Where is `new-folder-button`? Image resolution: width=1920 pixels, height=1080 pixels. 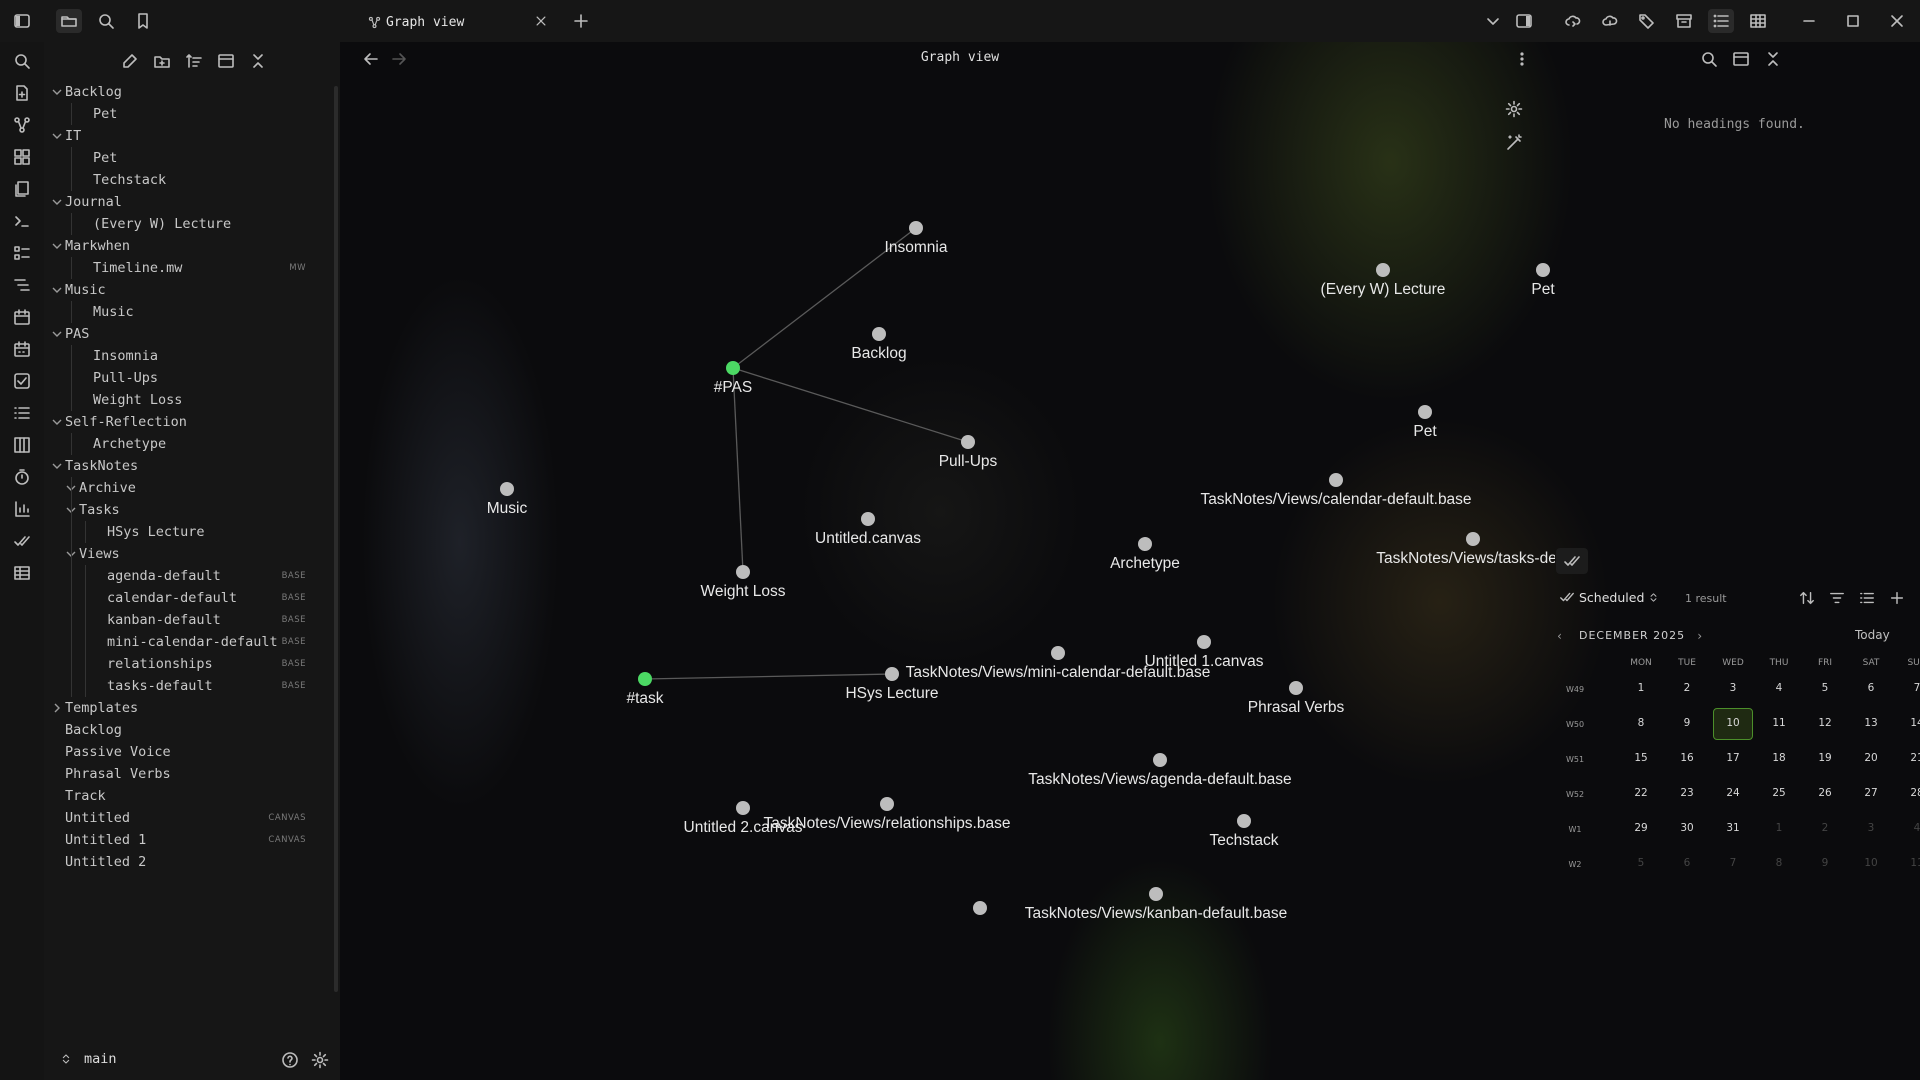
new-folder-button is located at coordinates (162, 61).